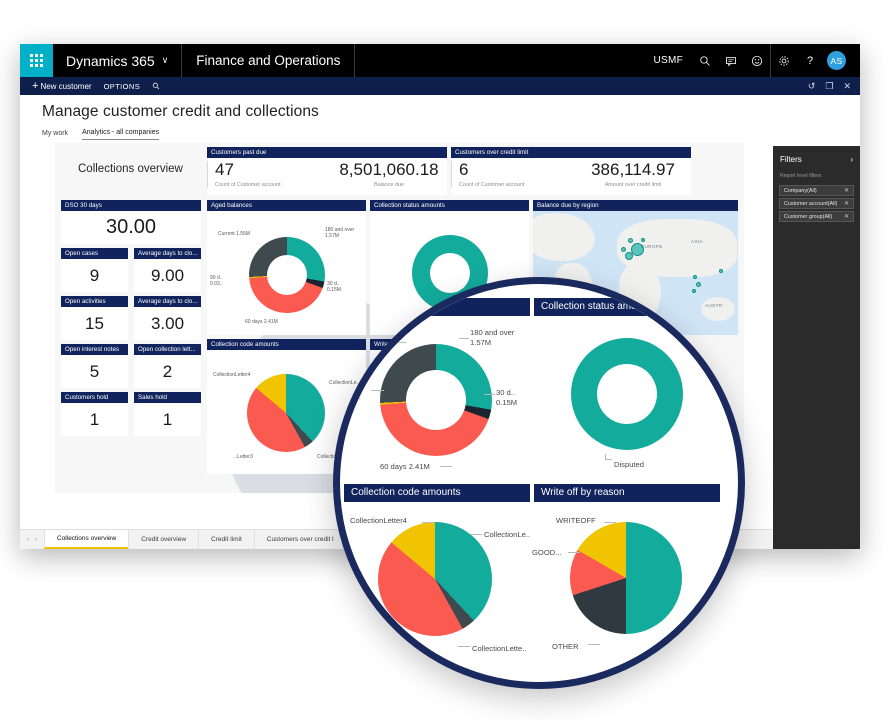 This screenshot has width=890, height=720. Describe the element at coordinates (131, 222) in the screenshot. I see `tile-dso-30-days: DSO 30 days 30.00` at that location.